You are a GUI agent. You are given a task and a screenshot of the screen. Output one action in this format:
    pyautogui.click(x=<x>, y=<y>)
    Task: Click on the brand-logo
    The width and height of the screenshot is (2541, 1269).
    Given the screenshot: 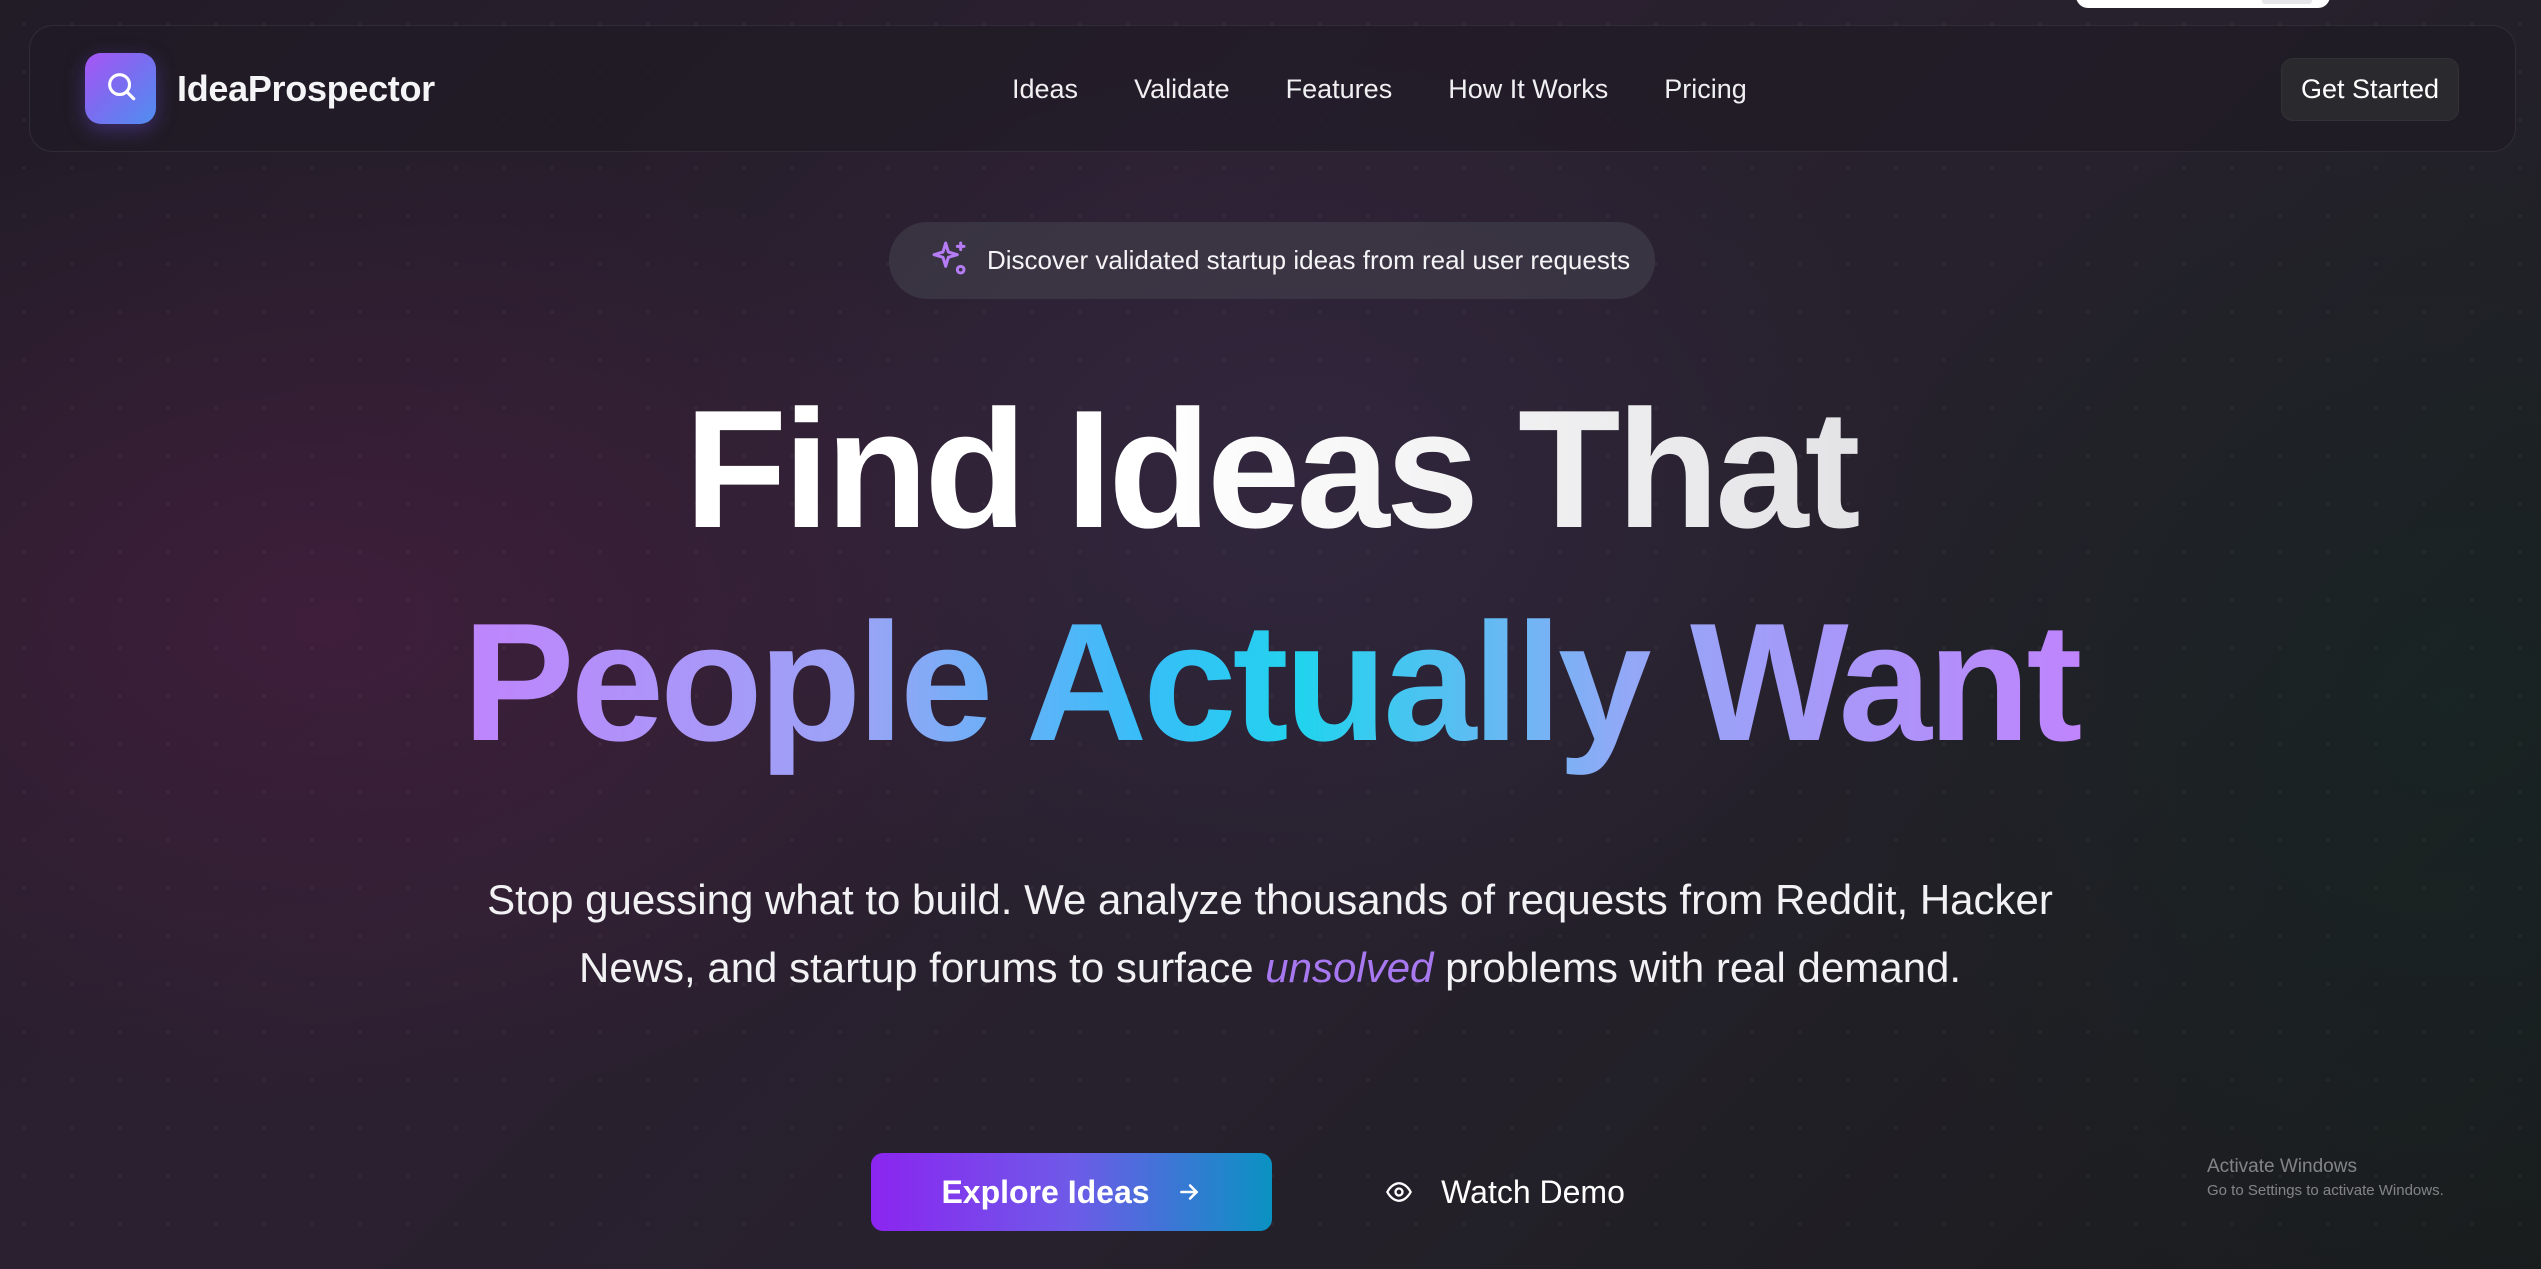 What is the action you would take?
    pyautogui.click(x=120, y=88)
    